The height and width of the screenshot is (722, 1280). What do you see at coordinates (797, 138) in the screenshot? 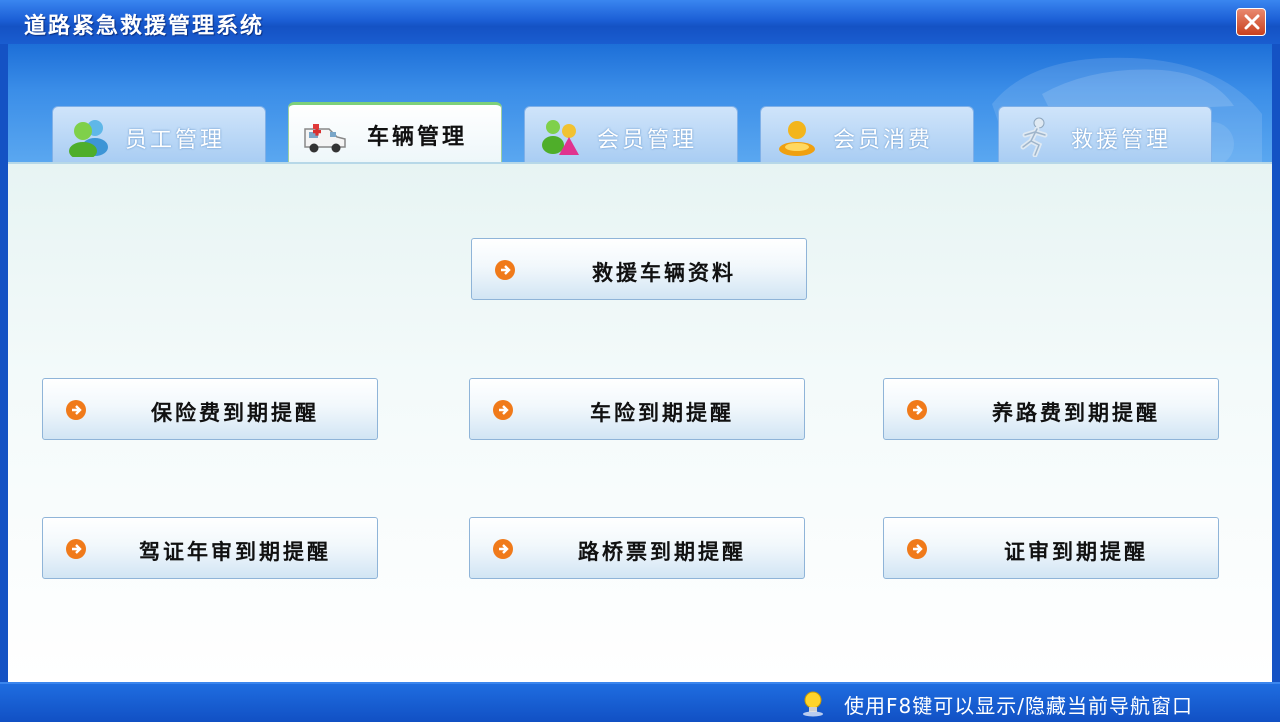
I see `member-consume-icon` at bounding box center [797, 138].